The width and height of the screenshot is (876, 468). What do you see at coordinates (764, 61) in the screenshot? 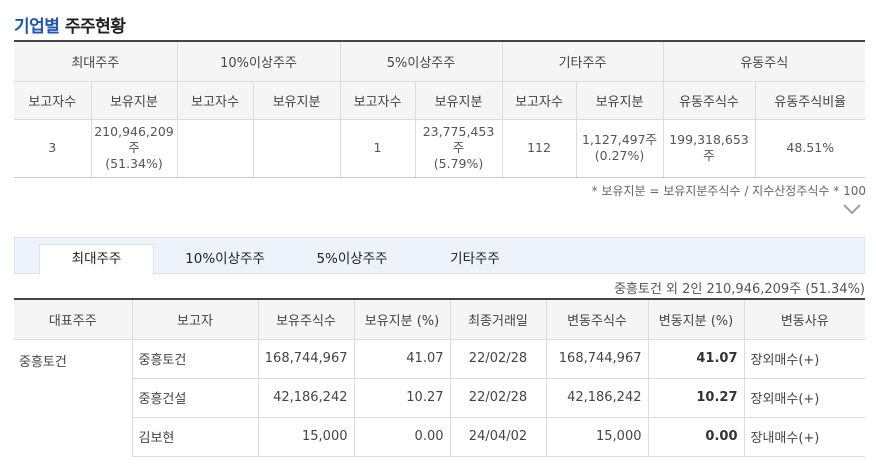
I see `summary-group-float: 유동주식` at bounding box center [764, 61].